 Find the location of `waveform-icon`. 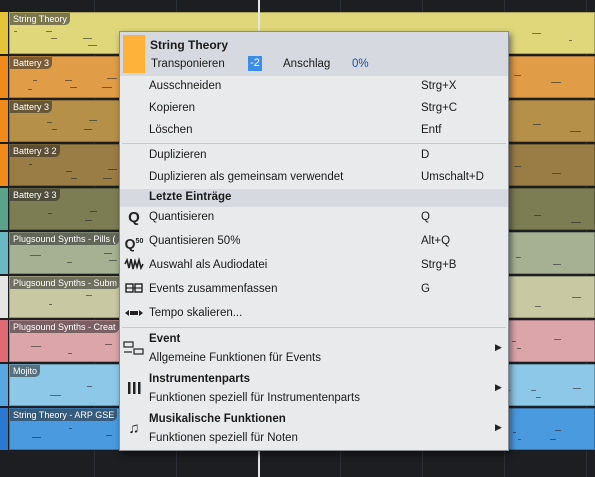

waveform-icon is located at coordinates (134, 265).